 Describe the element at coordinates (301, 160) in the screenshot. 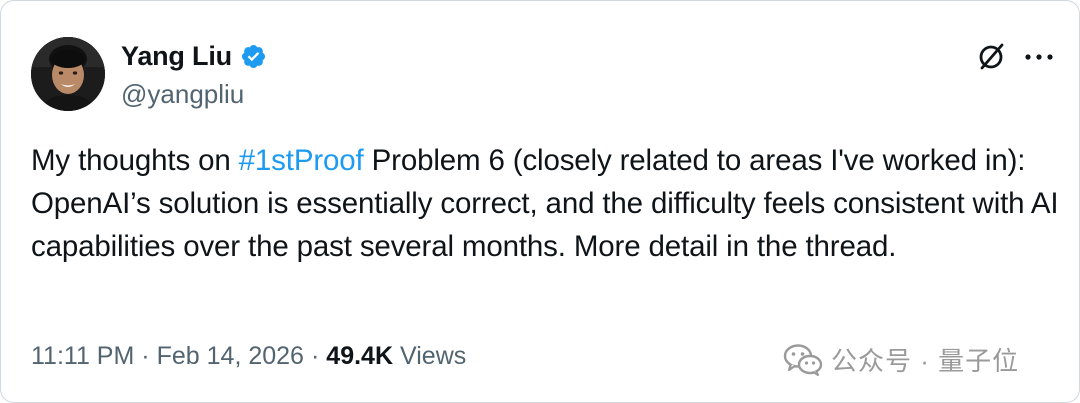

I see `hashtag-link: #1stProof` at that location.